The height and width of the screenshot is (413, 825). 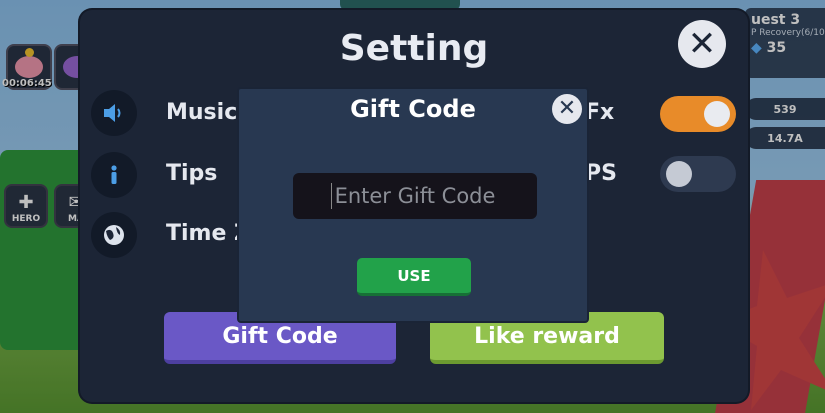 I want to click on info-icon, so click(x=114, y=175).